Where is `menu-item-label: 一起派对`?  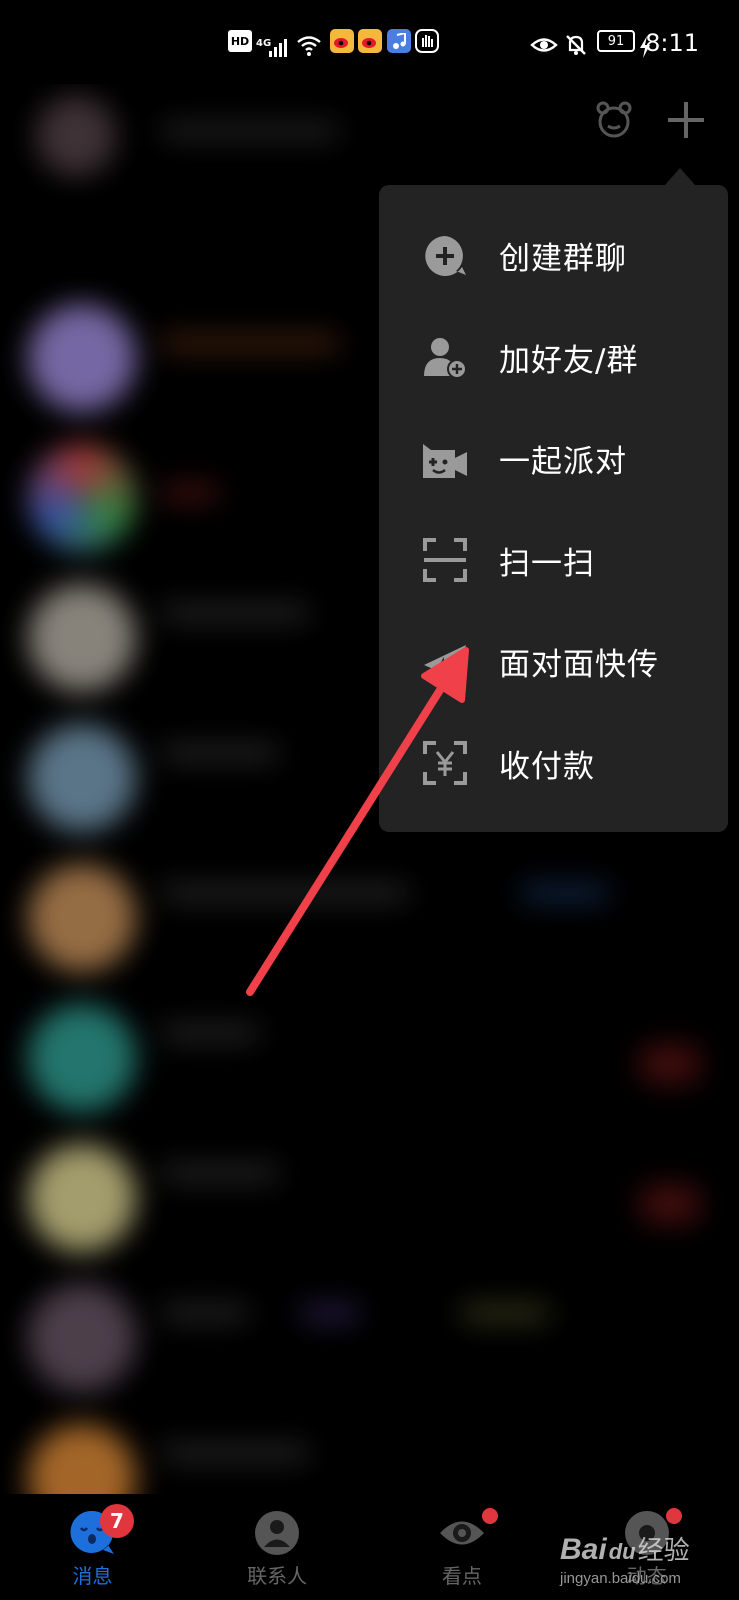
menu-item-label: 一起派对 is located at coordinates (563, 462).